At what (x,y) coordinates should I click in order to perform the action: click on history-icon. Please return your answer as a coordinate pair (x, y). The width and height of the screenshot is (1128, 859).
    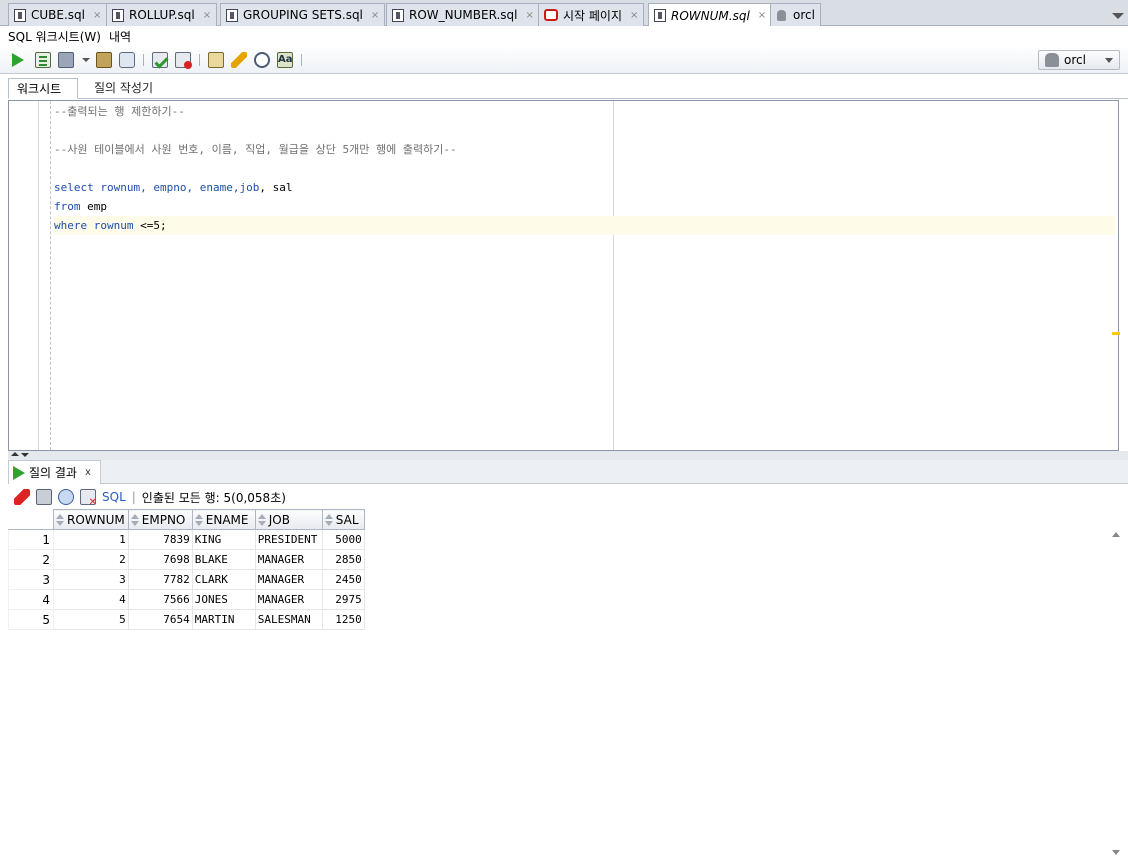
    Looking at the image, I should click on (262, 60).